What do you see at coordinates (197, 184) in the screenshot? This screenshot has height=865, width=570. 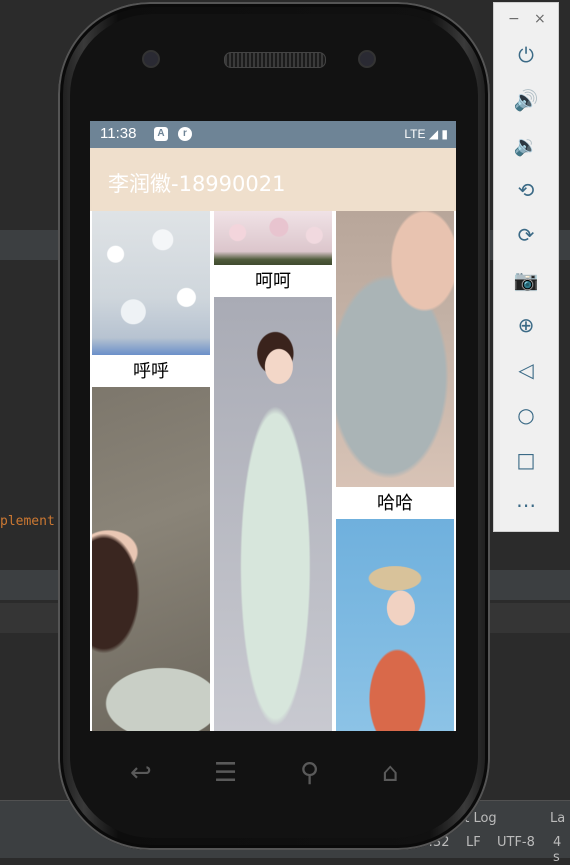 I see `app-title: 李润徽-18990021` at bounding box center [197, 184].